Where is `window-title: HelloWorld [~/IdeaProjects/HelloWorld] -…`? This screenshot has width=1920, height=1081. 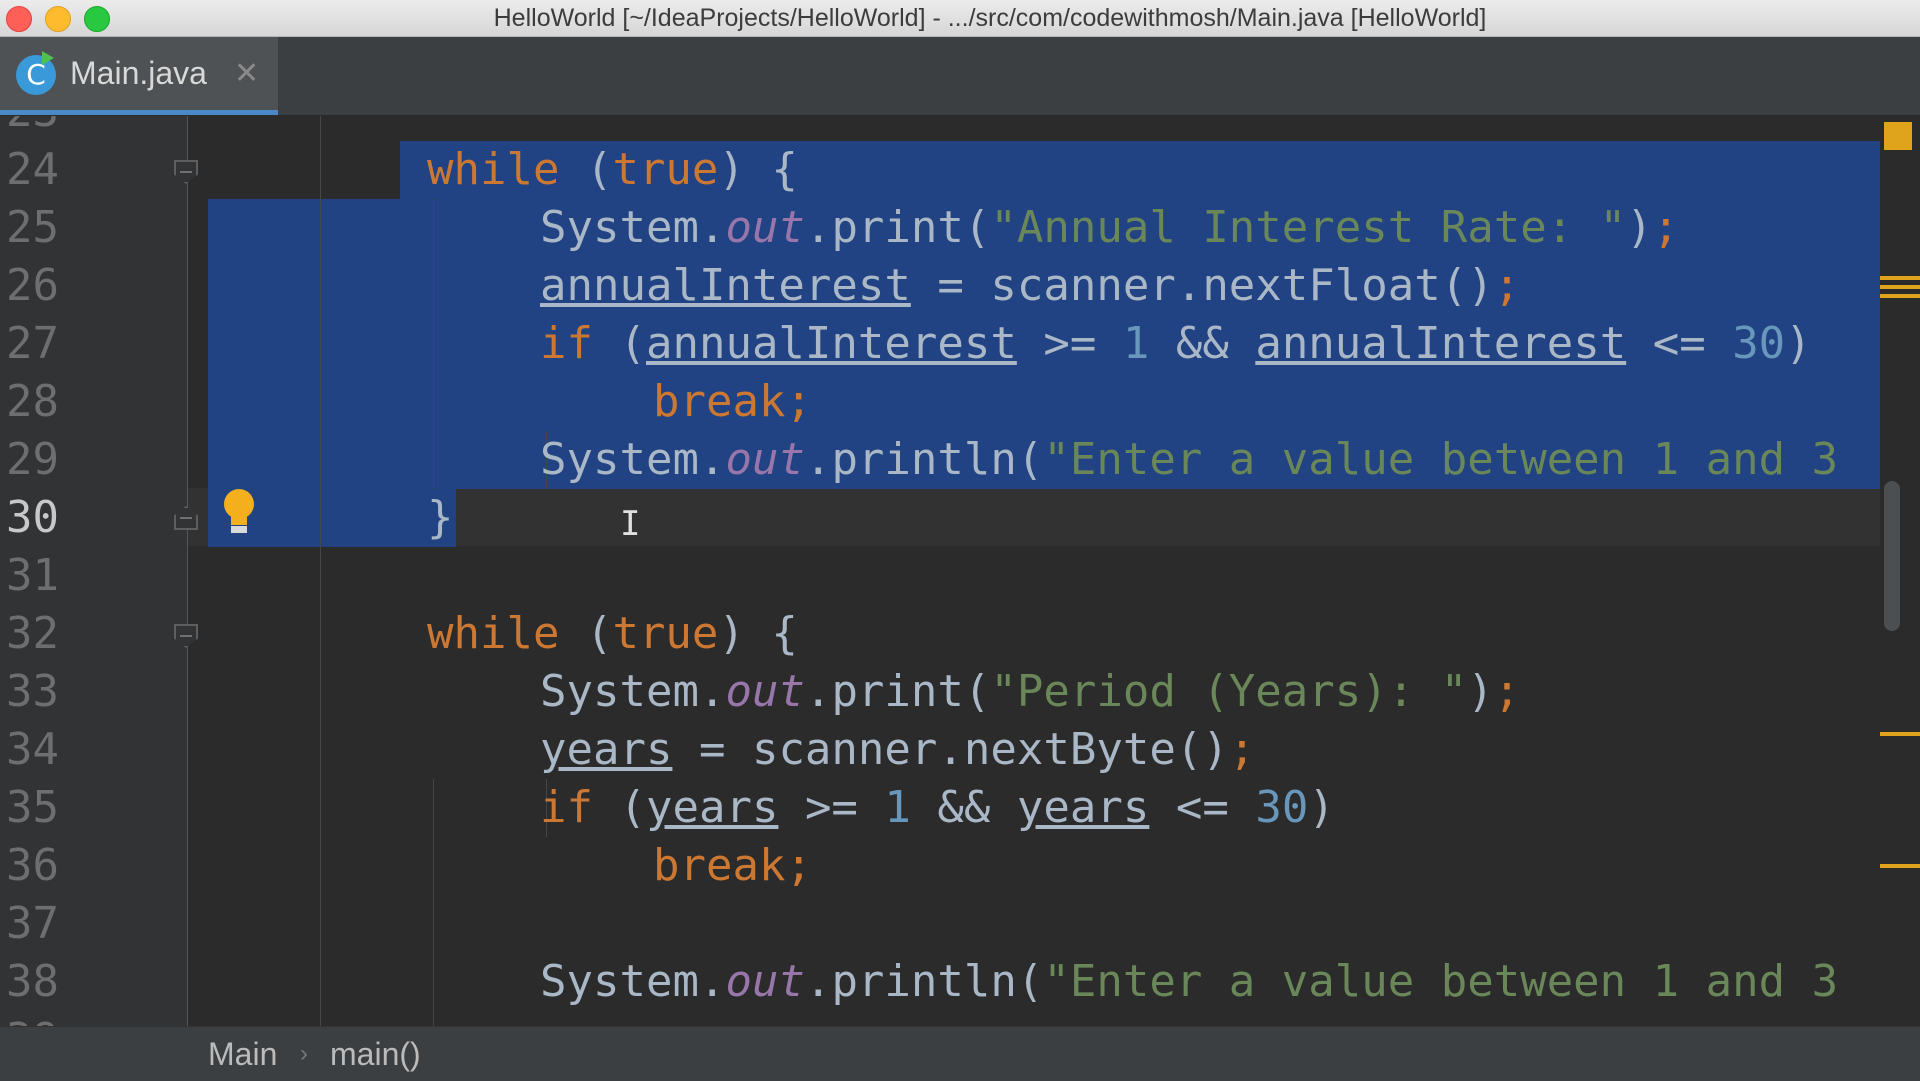 window-title: HelloWorld [~/IdeaProjects/HelloWorld] -… is located at coordinates (990, 18).